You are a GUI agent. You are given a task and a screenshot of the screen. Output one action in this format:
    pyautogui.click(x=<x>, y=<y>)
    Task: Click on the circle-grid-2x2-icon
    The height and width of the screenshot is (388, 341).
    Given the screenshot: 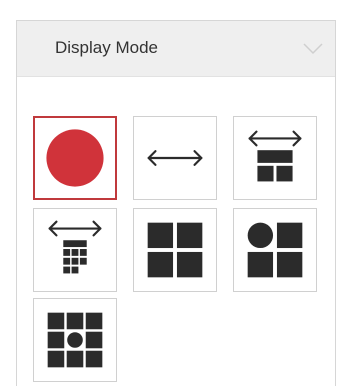 What is the action you would take?
    pyautogui.click(x=275, y=250)
    